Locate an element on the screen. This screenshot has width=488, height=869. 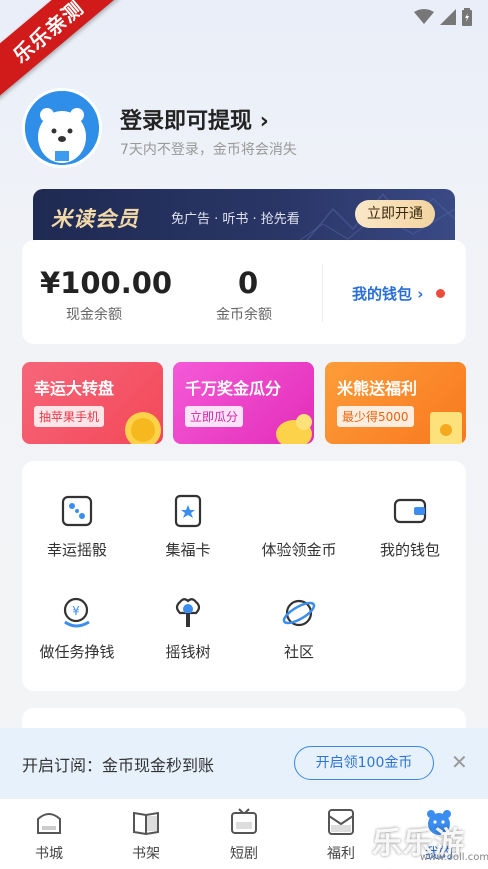
tab-welfare: 福利 is located at coordinates (341, 835).